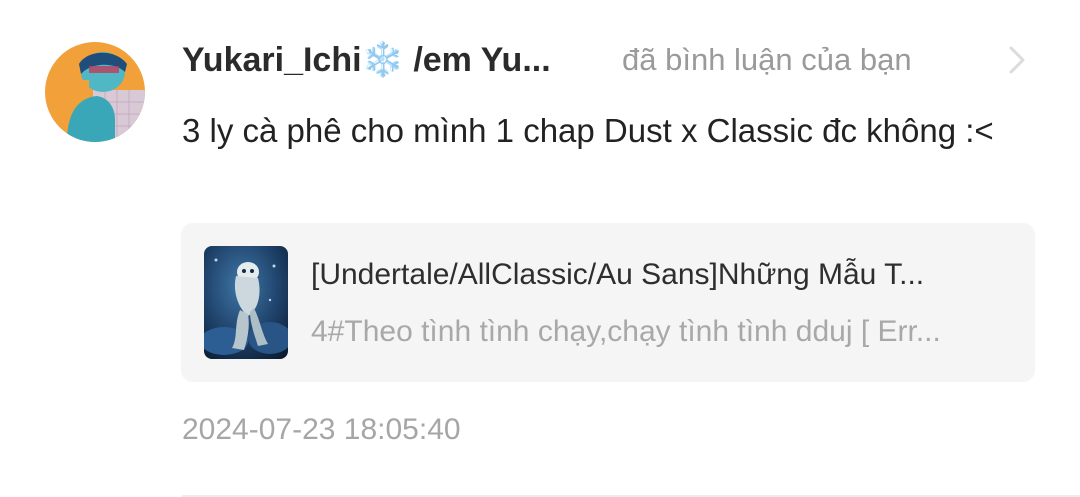 The height and width of the screenshot is (497, 1080). I want to click on avatar-image, so click(95, 92).